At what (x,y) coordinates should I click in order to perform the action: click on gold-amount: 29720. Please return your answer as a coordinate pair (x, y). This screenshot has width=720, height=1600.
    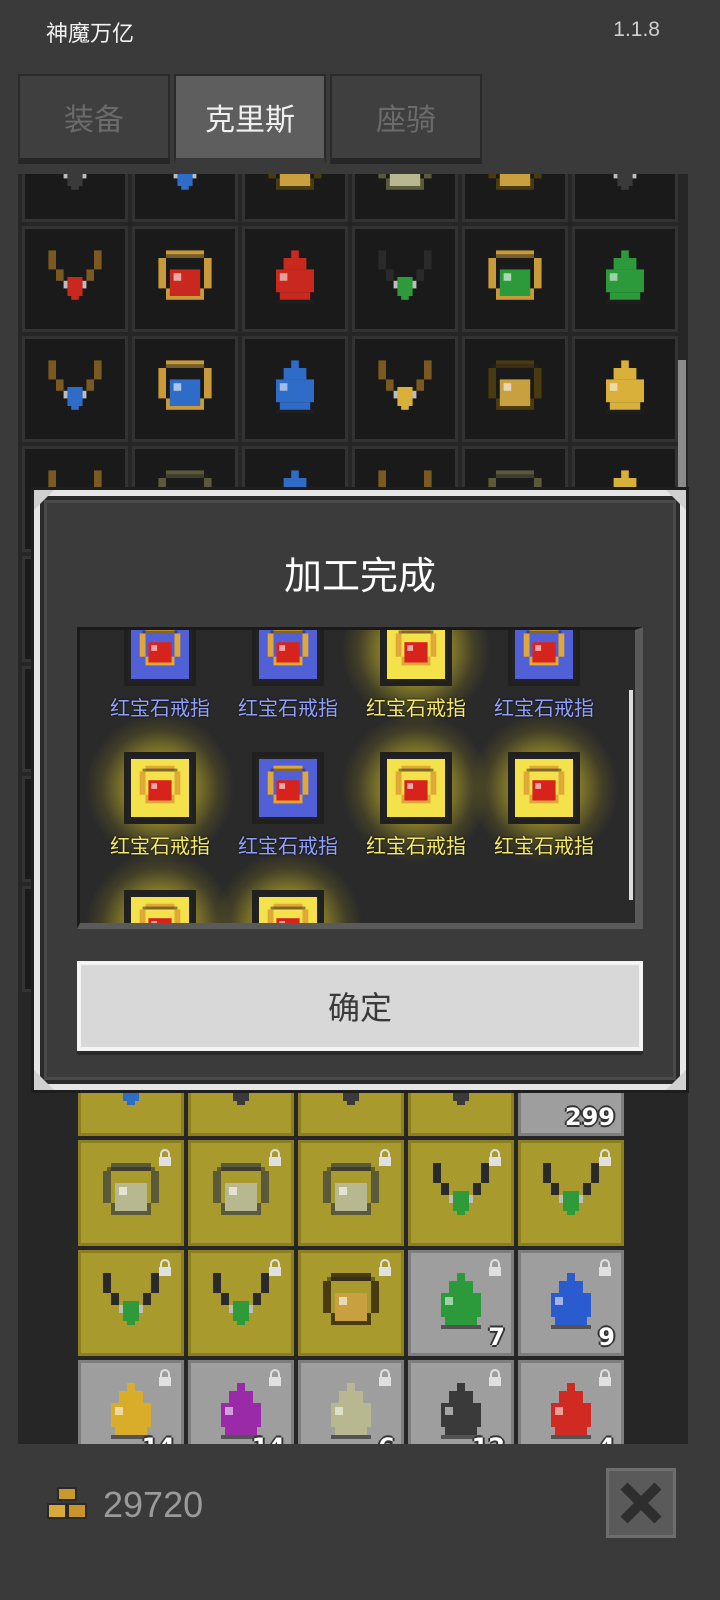
    Looking at the image, I should click on (153, 1504).